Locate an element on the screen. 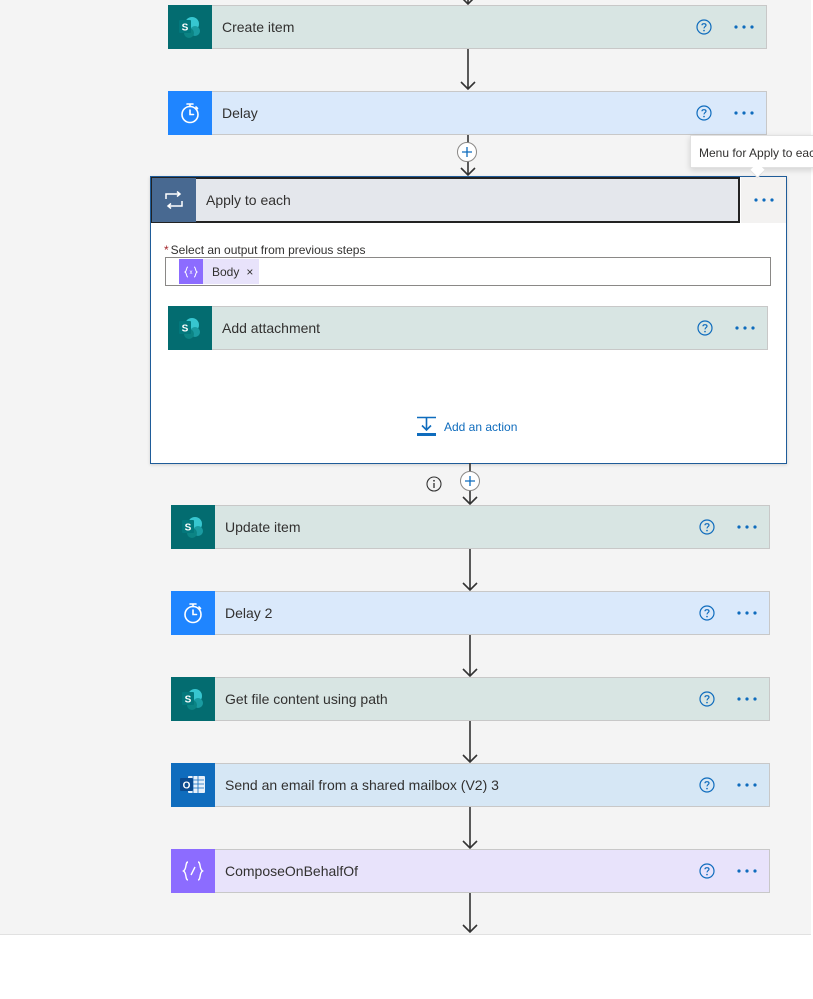 The height and width of the screenshot is (999, 813). svg-text: x is located at coordinates (191, 273).